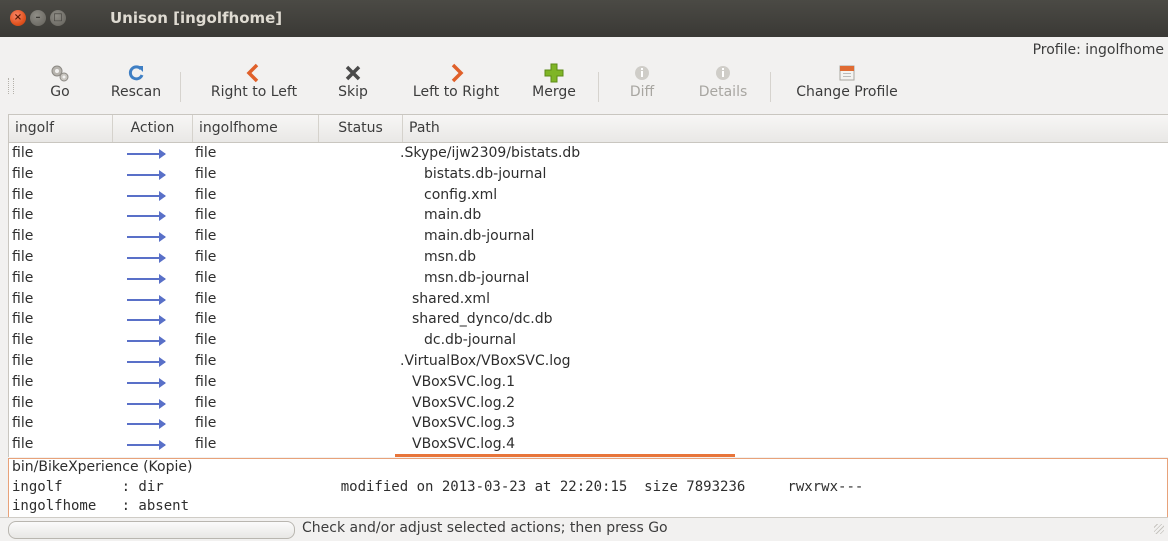  Describe the element at coordinates (588, 278) in the screenshot. I see `table-row: file file msn.db-journal` at that location.